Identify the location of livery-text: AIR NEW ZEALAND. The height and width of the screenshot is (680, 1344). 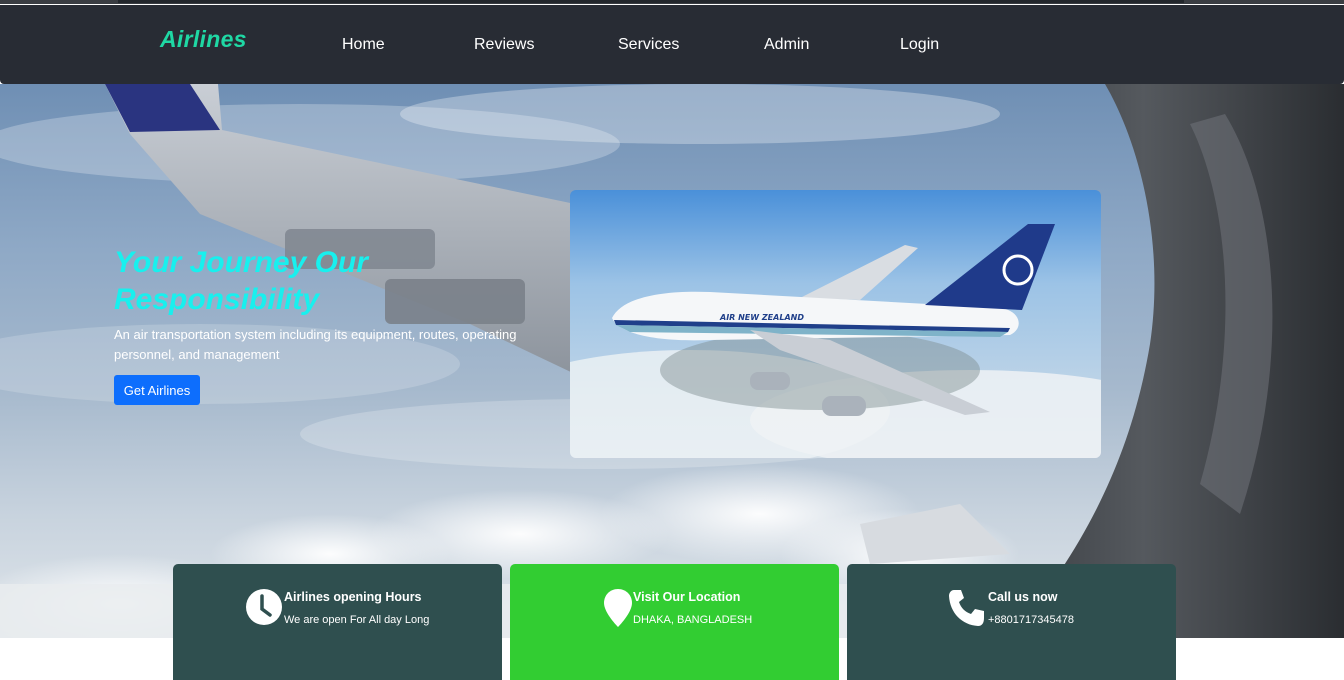
(761, 317).